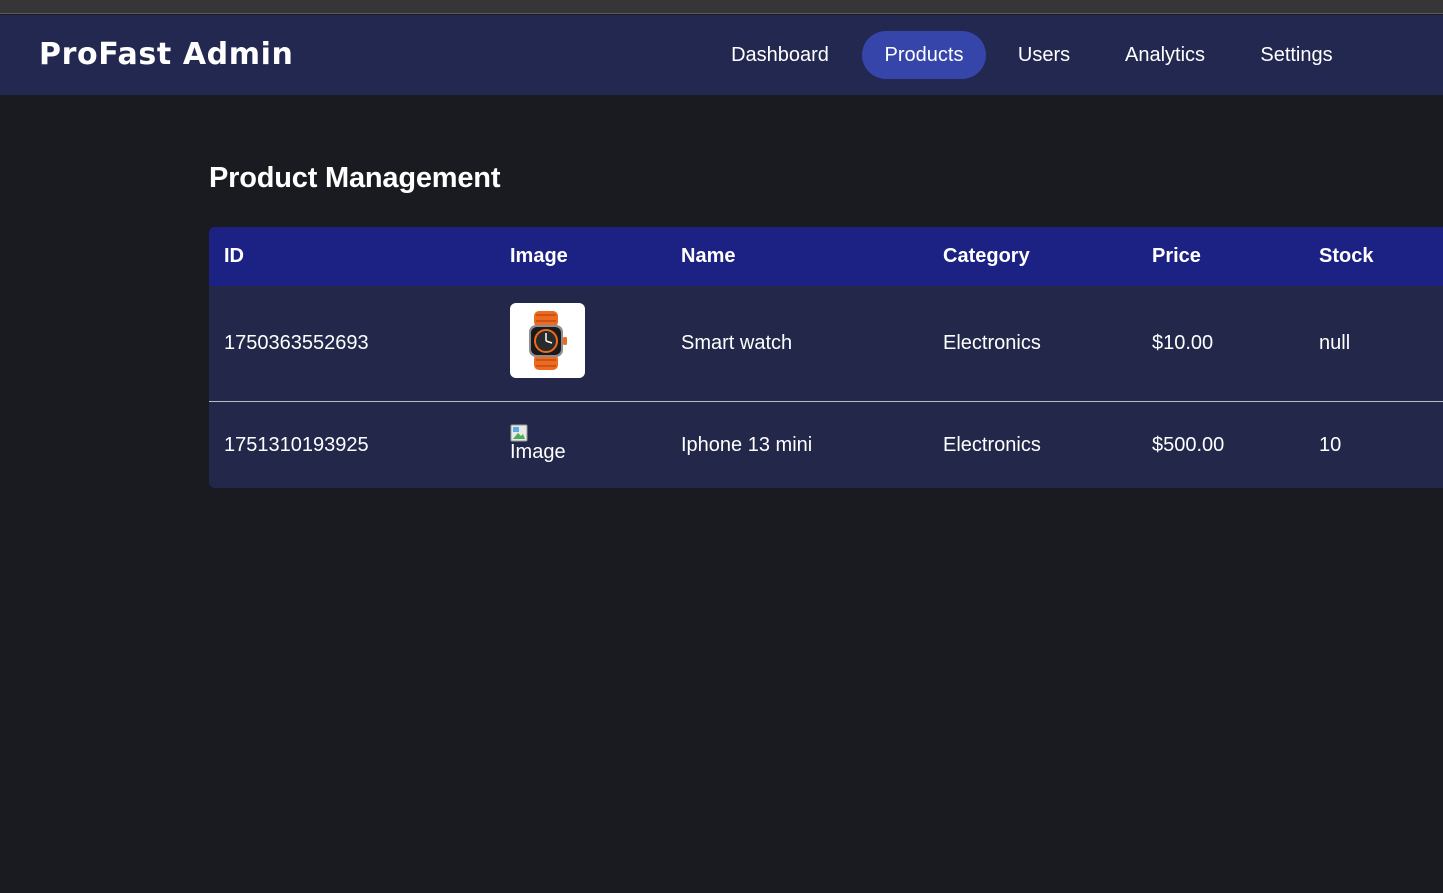 Image resolution: width=1443 pixels, height=893 pixels. I want to click on nav-analytics: Analytics, so click(1165, 55).